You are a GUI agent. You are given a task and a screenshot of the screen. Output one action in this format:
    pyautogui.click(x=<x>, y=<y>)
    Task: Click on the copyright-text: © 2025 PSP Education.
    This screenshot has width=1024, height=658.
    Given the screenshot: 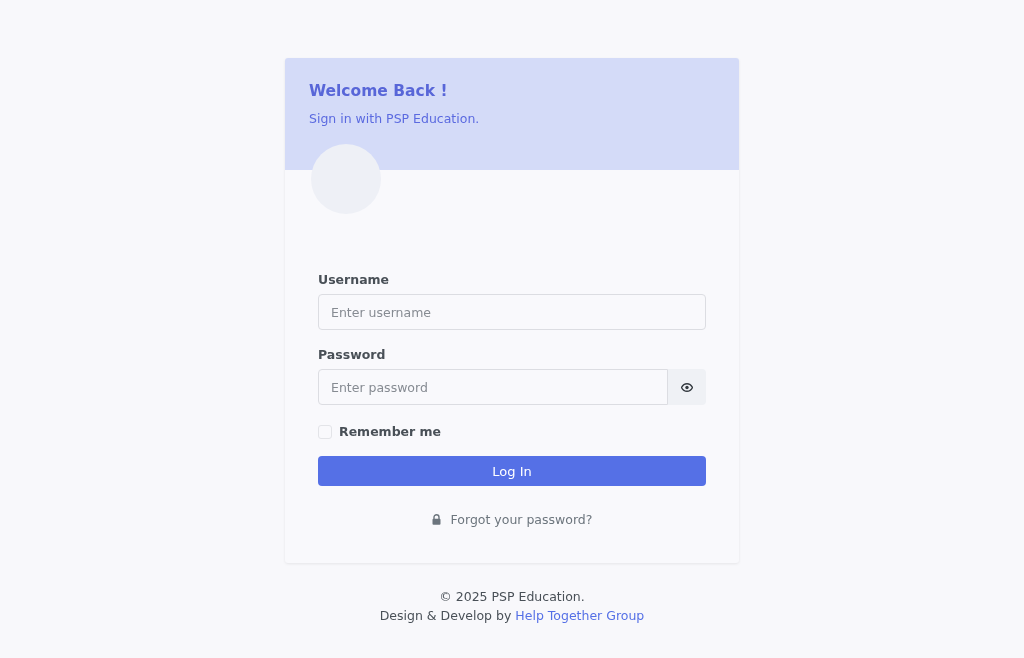 What is the action you would take?
    pyautogui.click(x=512, y=597)
    